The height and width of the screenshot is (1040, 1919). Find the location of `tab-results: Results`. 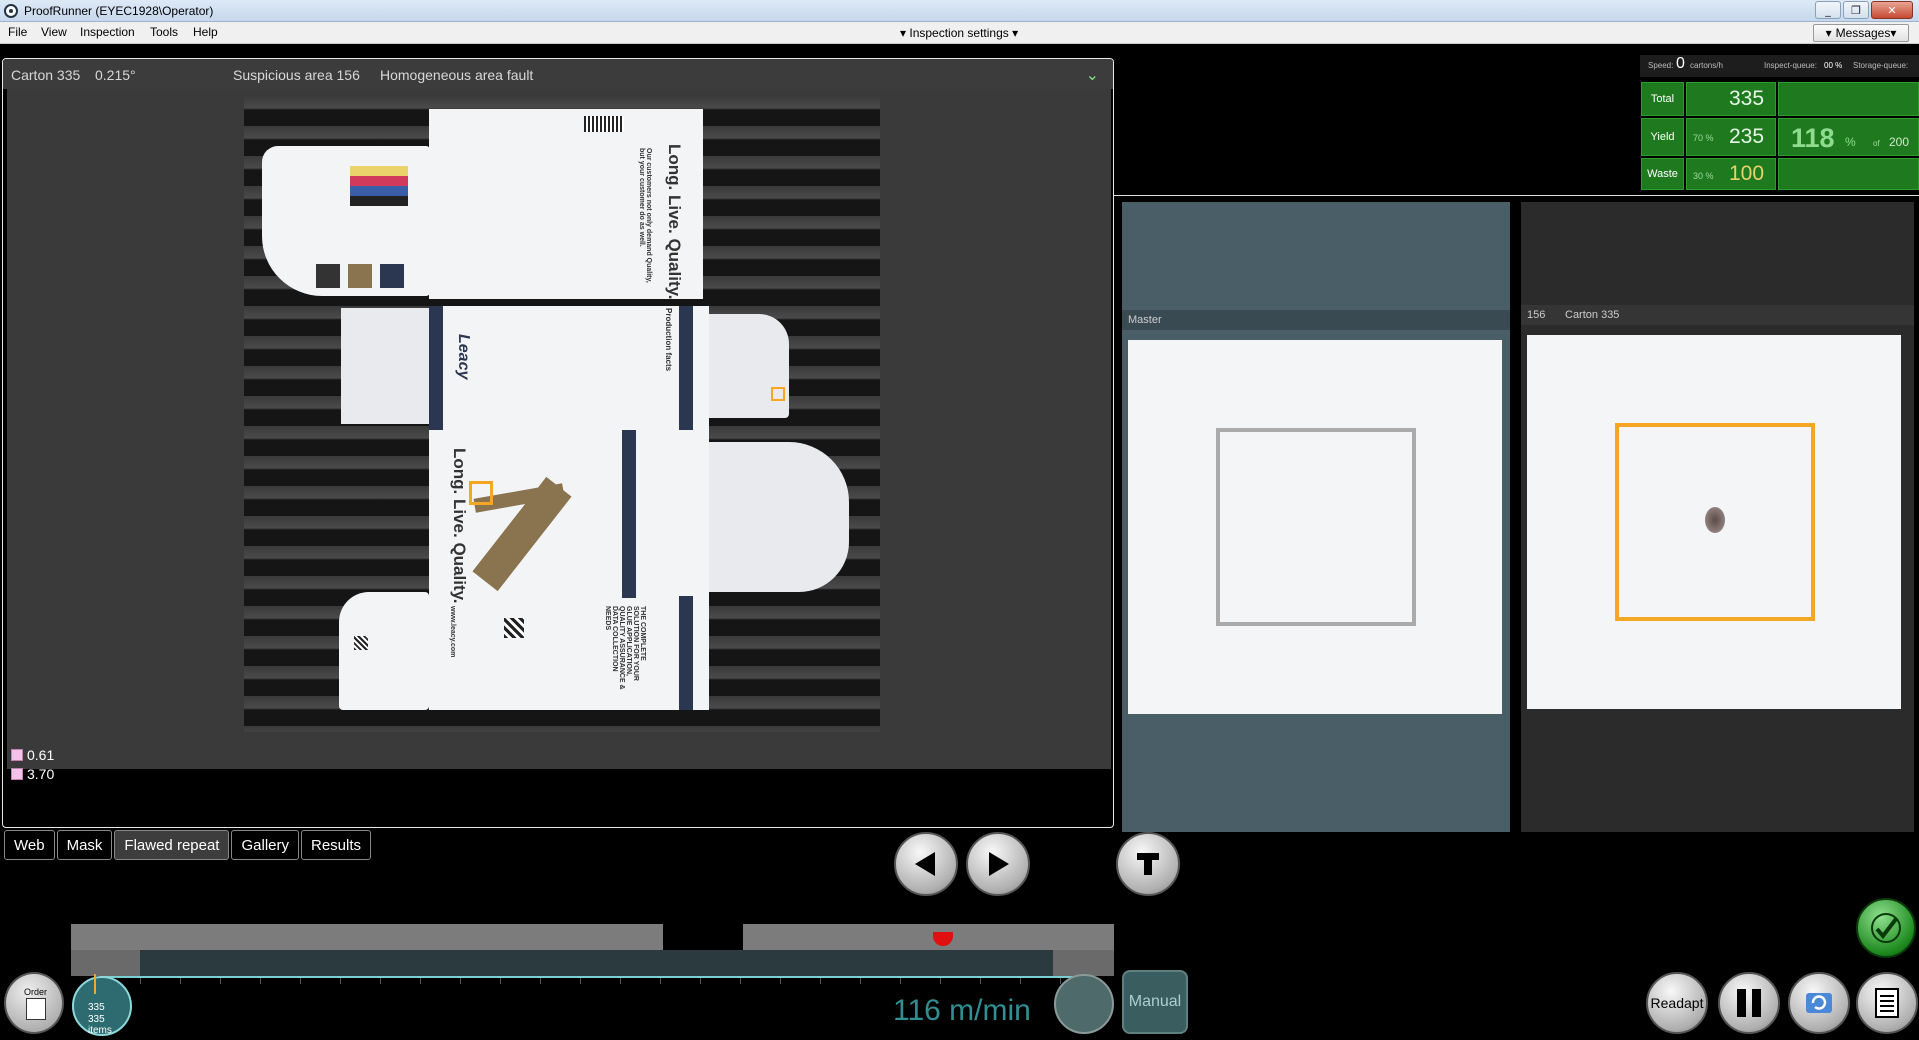

tab-results: Results is located at coordinates (336, 845).